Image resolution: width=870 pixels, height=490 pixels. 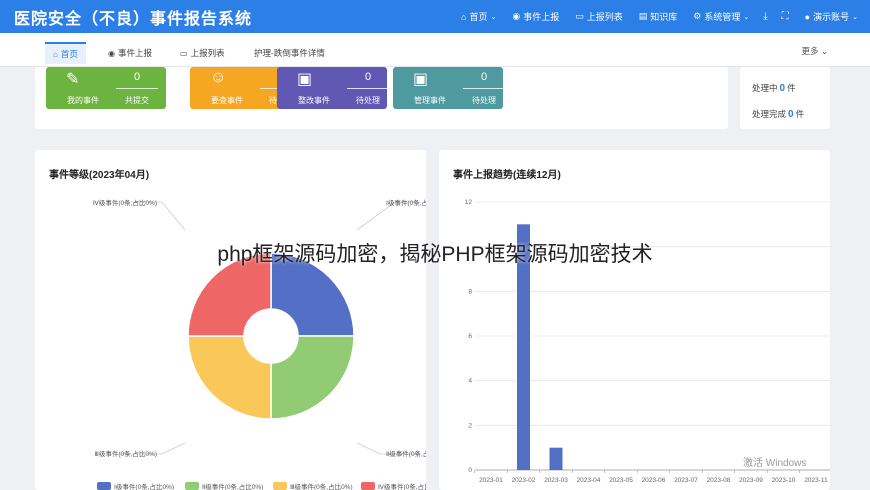 What do you see at coordinates (470, 336) in the screenshot?
I see `y-tick-label: 6` at bounding box center [470, 336].